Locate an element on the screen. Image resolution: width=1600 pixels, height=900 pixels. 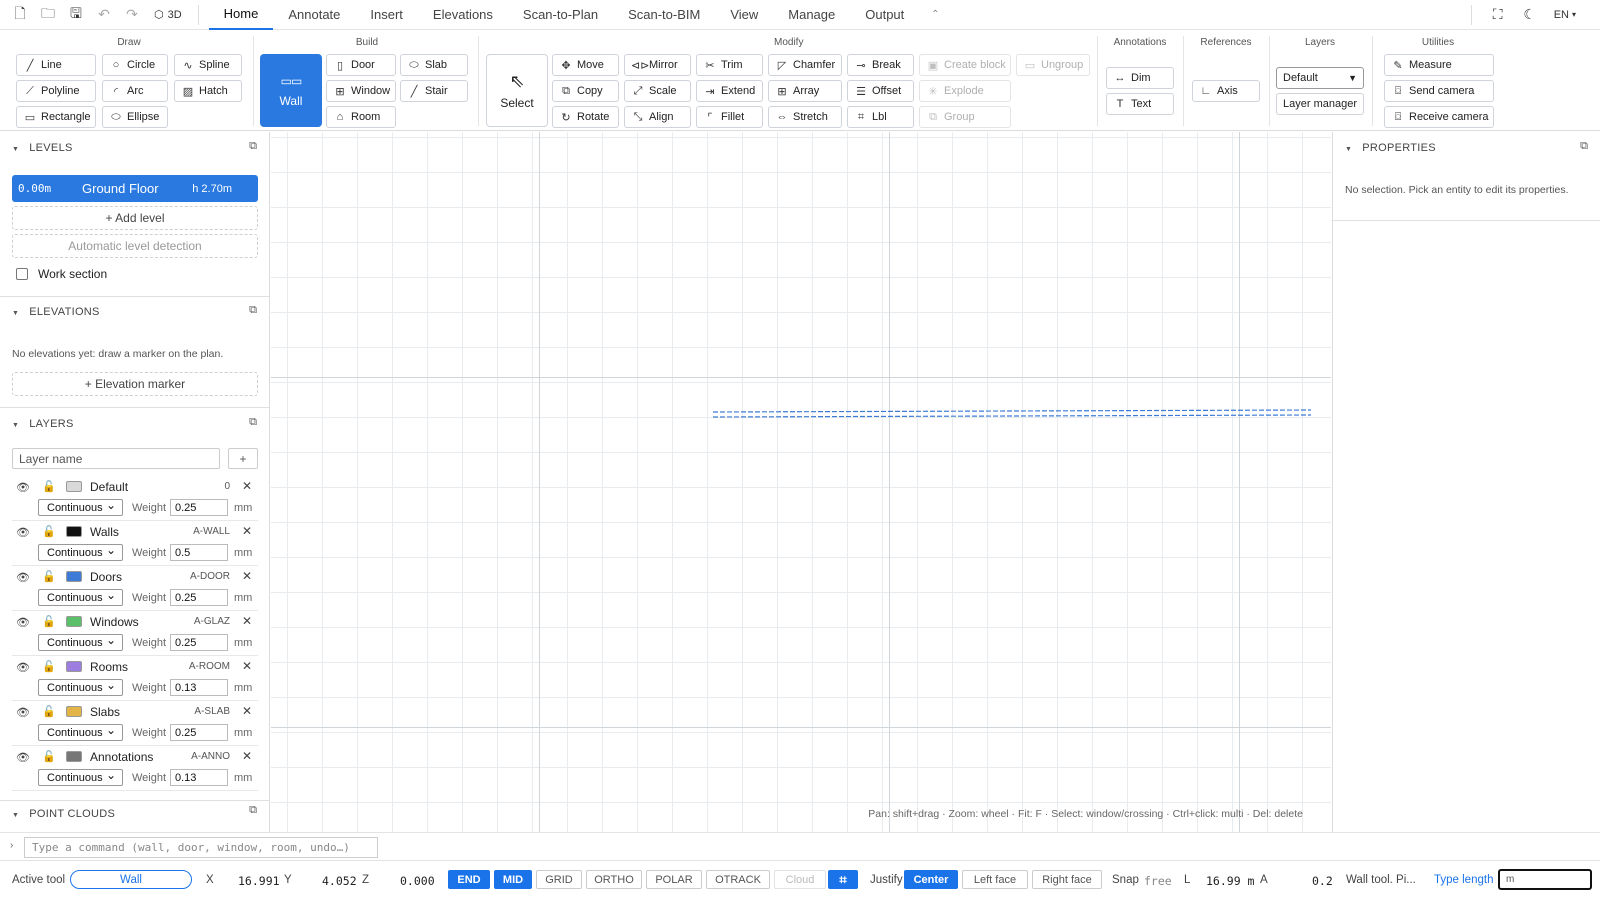
room-button: ⌂ Room is located at coordinates (361, 117).